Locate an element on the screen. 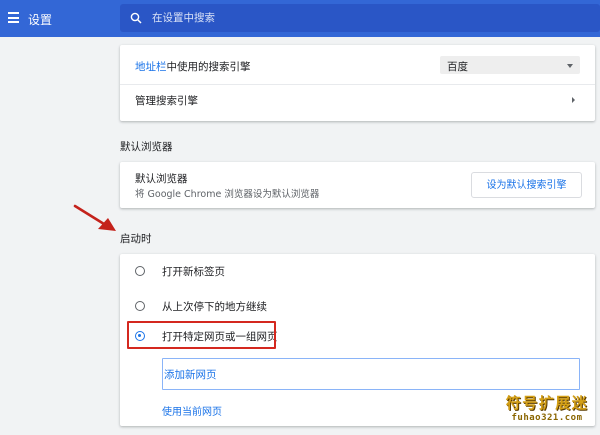  dropdown-arrow-icon is located at coordinates (570, 66).